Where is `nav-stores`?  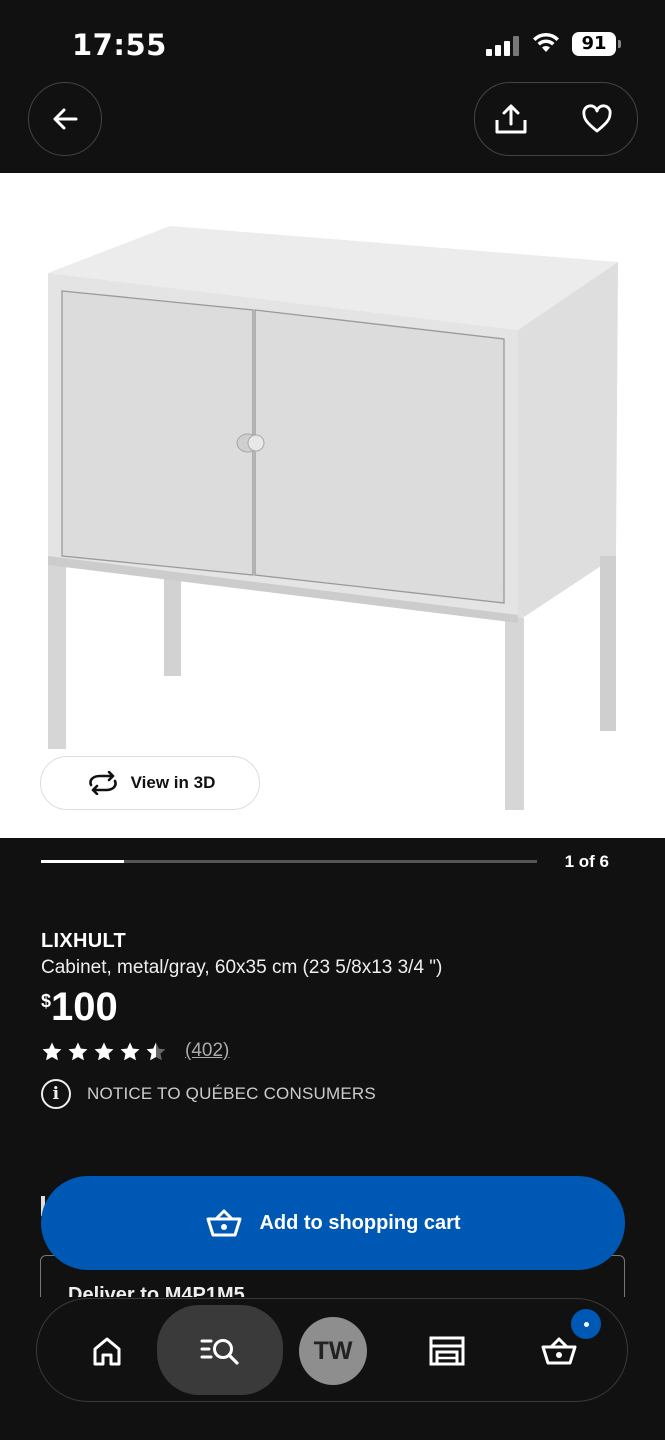 nav-stores is located at coordinates (447, 1351).